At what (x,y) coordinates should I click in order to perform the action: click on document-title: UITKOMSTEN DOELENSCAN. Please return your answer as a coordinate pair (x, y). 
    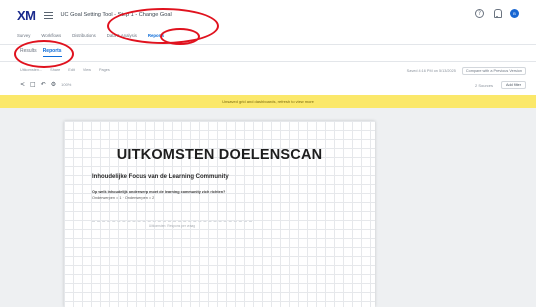
    Looking at the image, I should click on (219, 155).